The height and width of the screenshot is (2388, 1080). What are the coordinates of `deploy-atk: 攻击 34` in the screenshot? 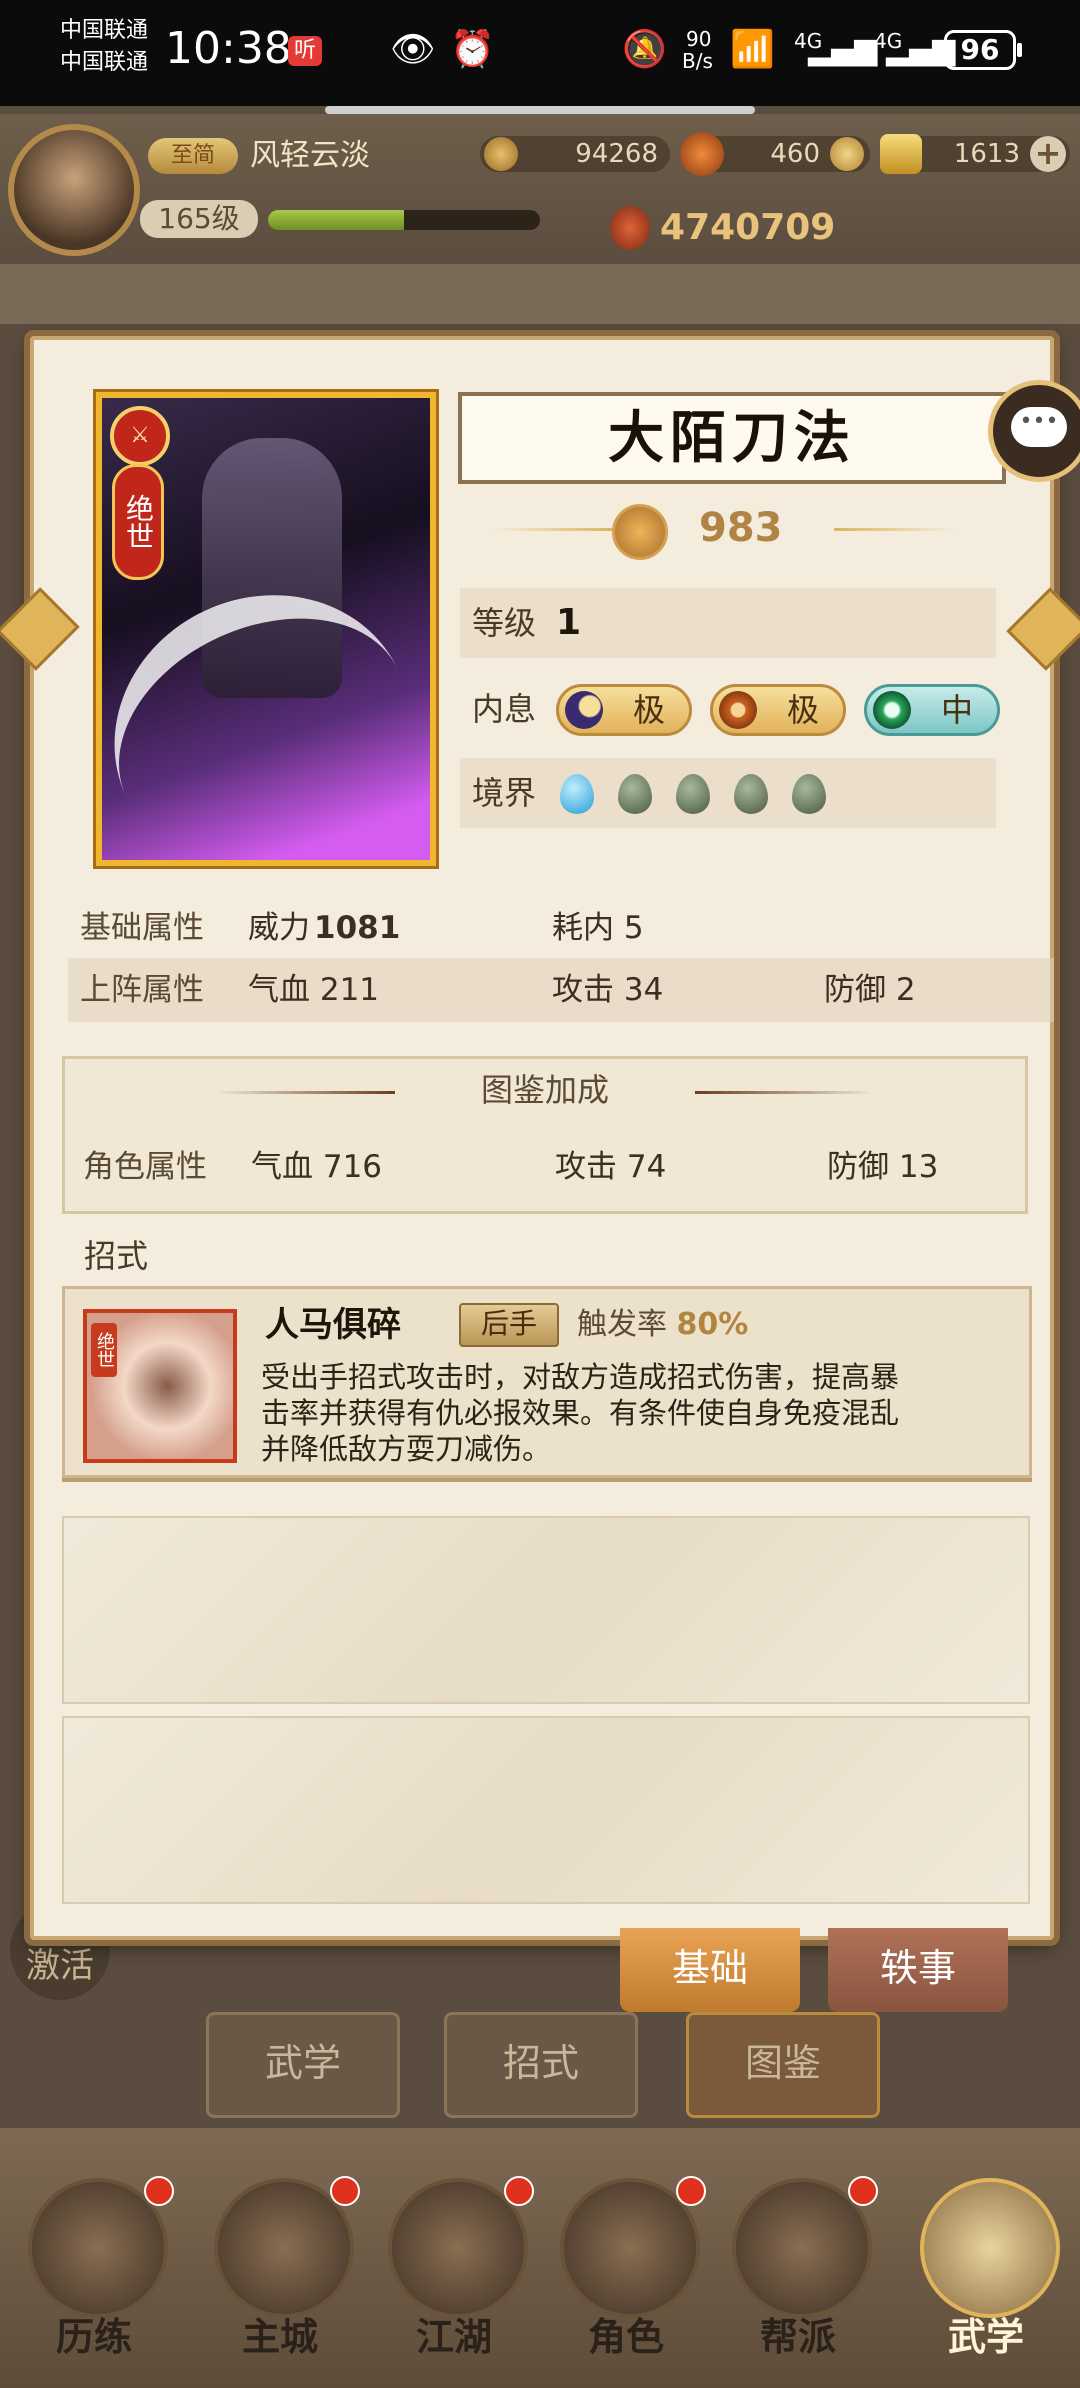 It's located at (608, 990).